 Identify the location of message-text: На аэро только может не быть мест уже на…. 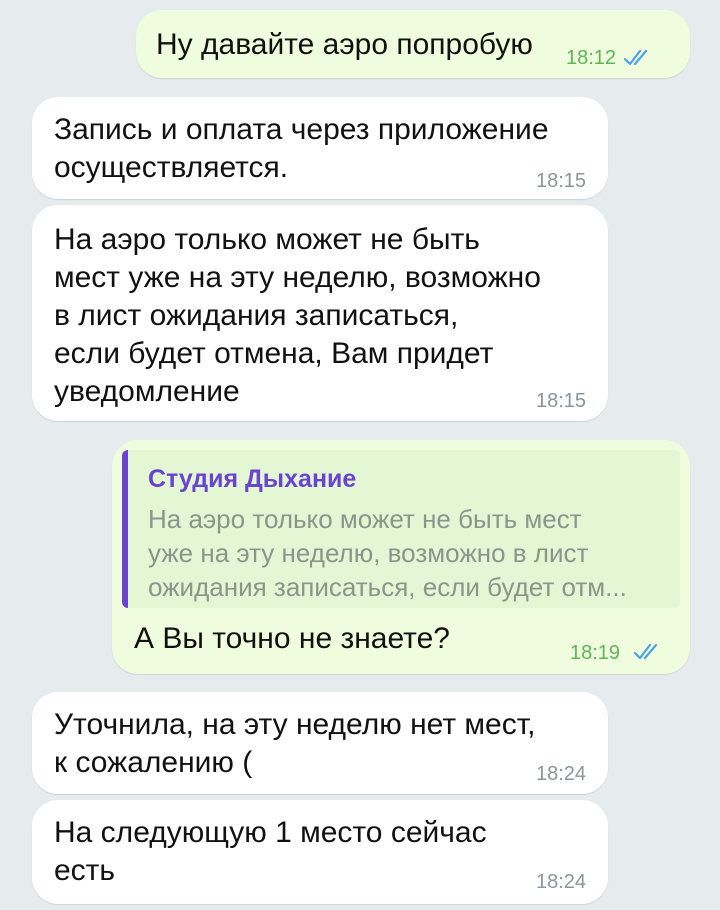
(297, 315).